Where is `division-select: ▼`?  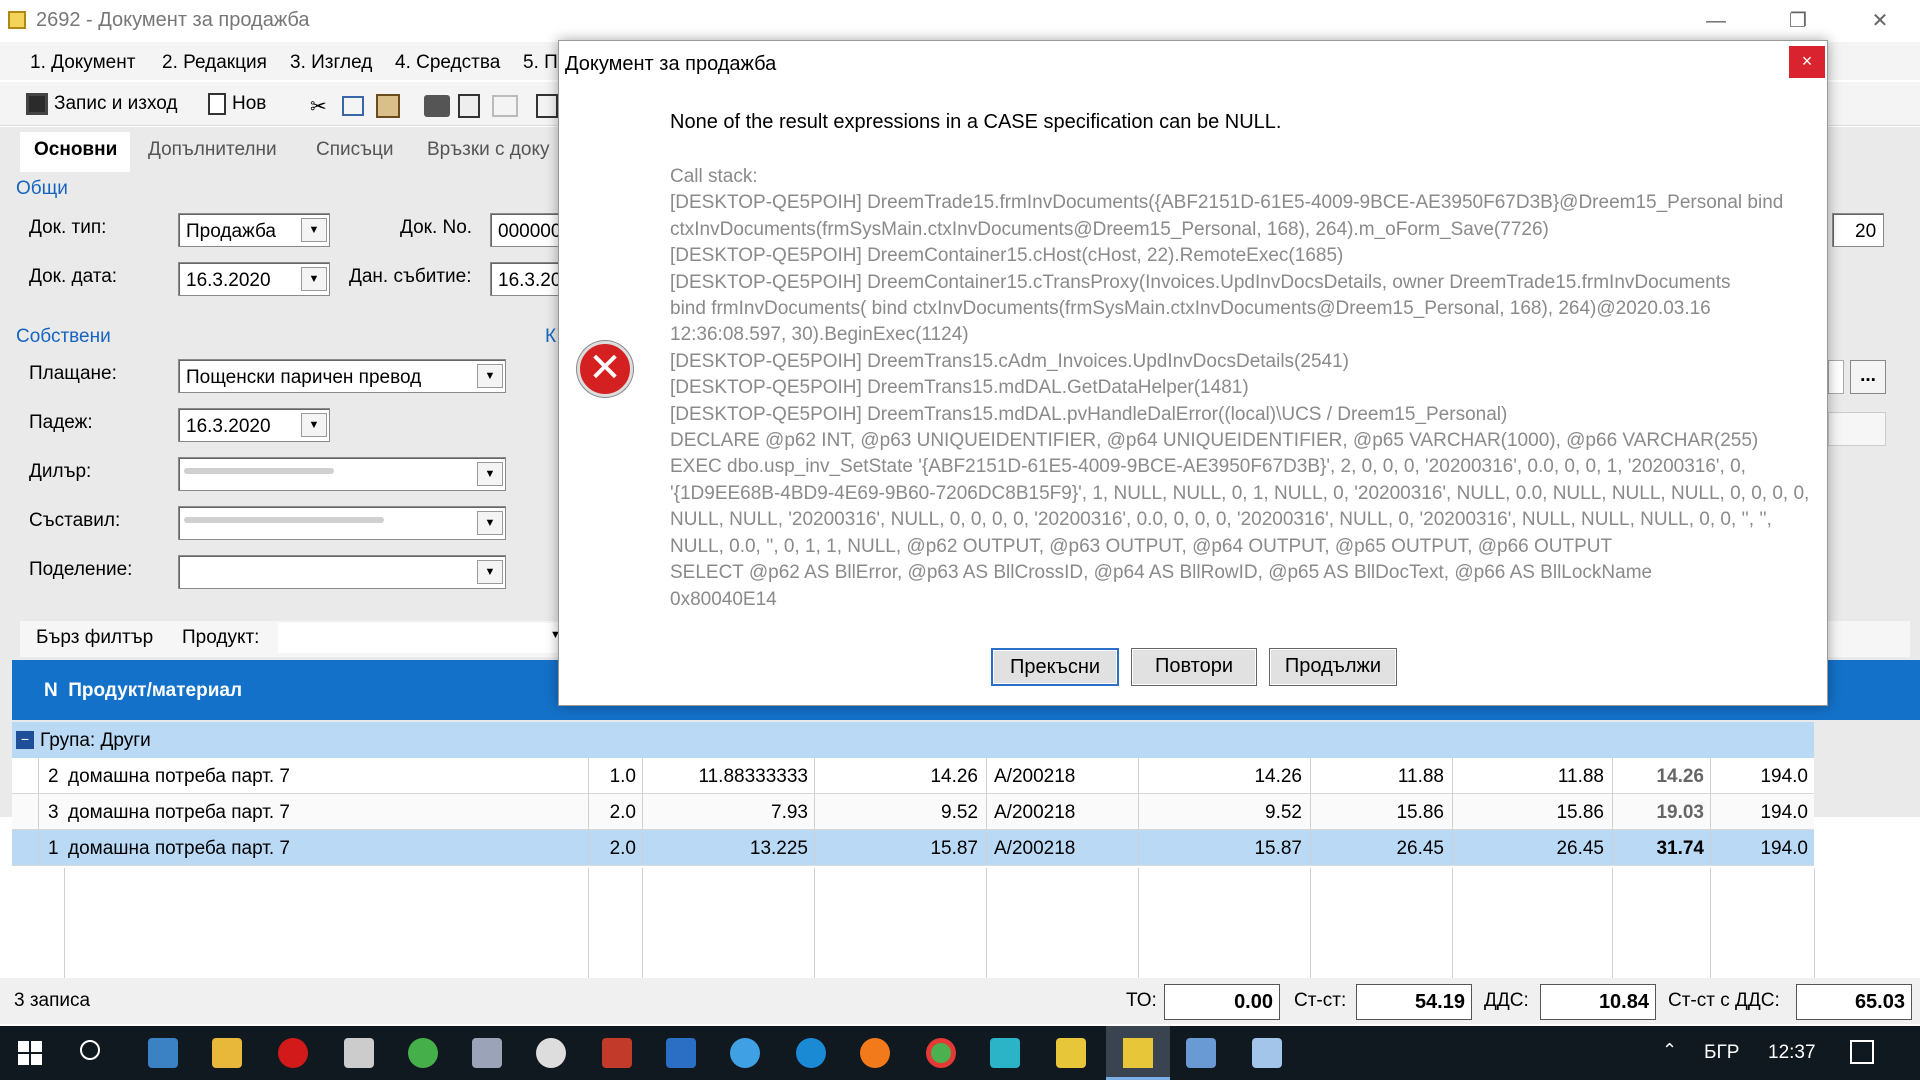 division-select: ▼ is located at coordinates (342, 572).